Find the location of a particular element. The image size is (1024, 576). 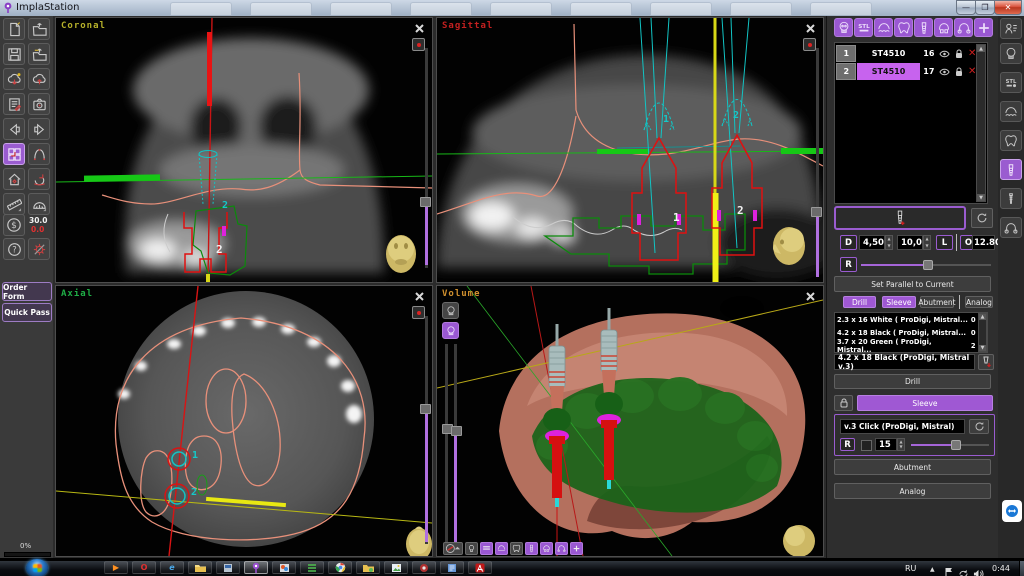

volume-tray-icon is located at coordinates (978, 570).